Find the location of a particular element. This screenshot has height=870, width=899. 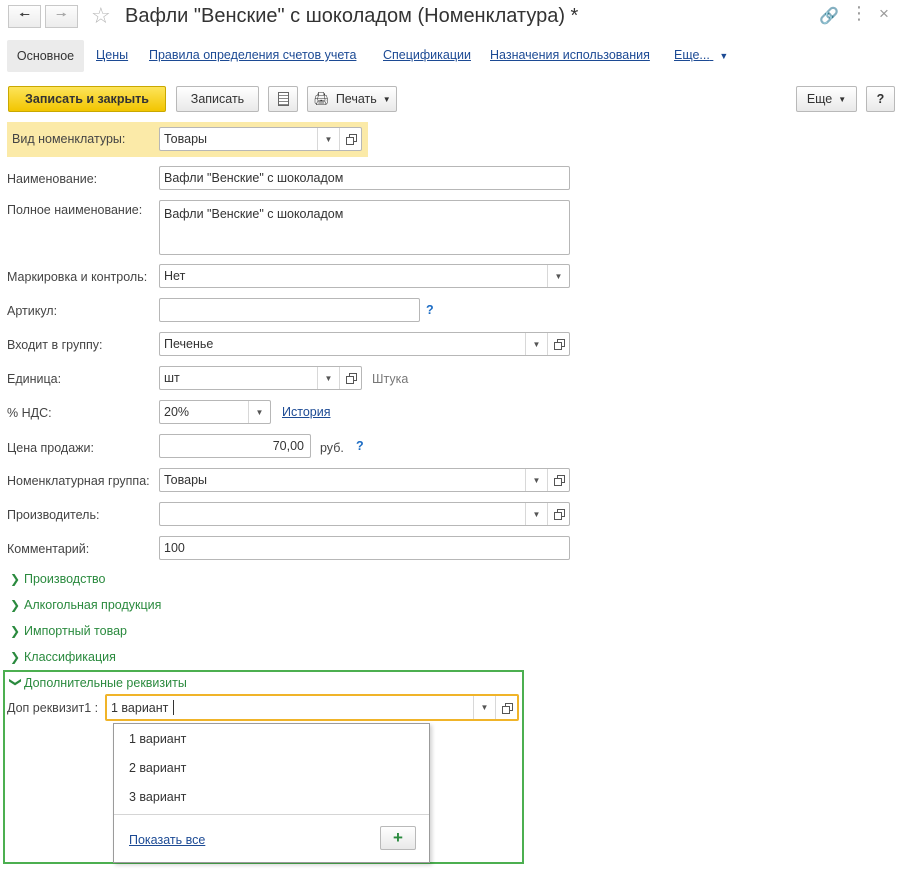

group-production: ❯ Производство is located at coordinates (58, 579).